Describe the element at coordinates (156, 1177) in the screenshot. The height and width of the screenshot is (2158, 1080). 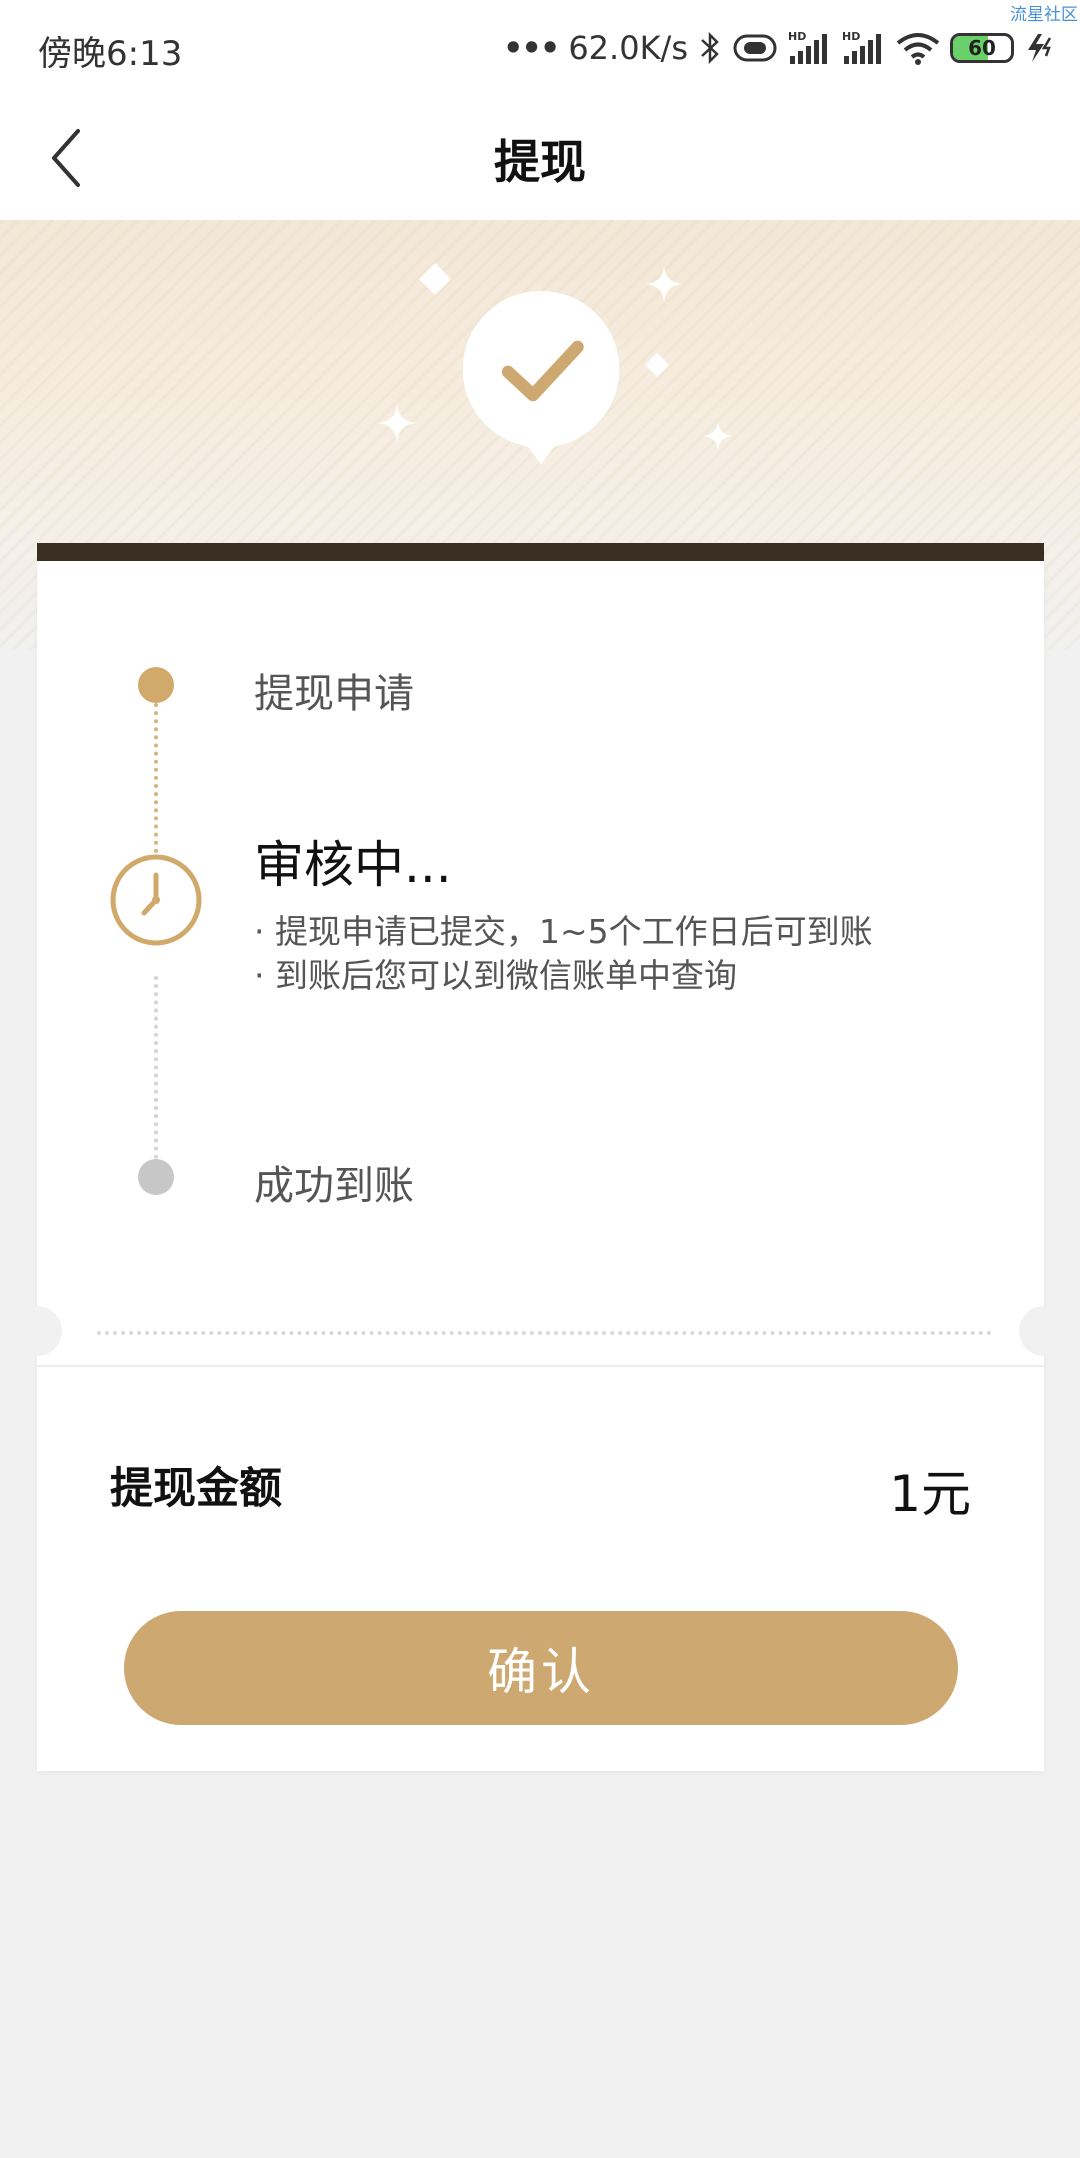
I see `step-pending-dot` at that location.